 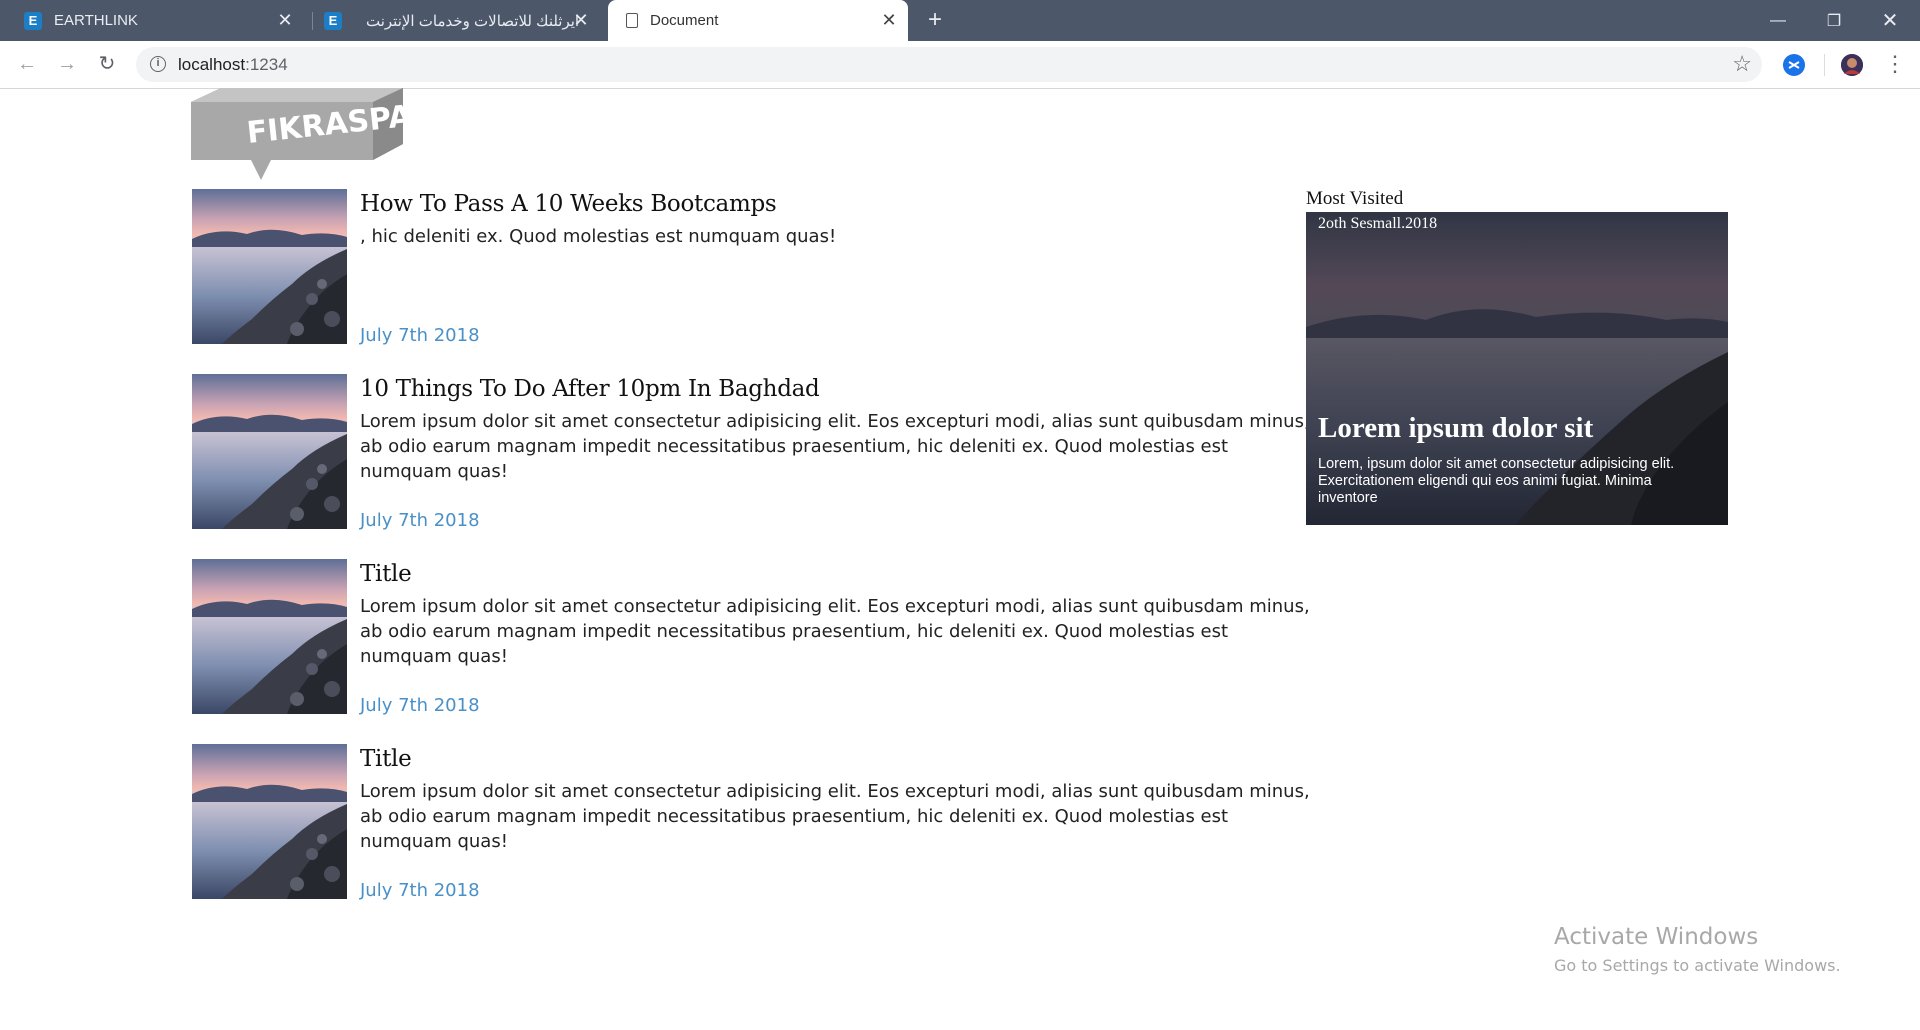 I want to click on site-info-icon: i, so click(x=158, y=64).